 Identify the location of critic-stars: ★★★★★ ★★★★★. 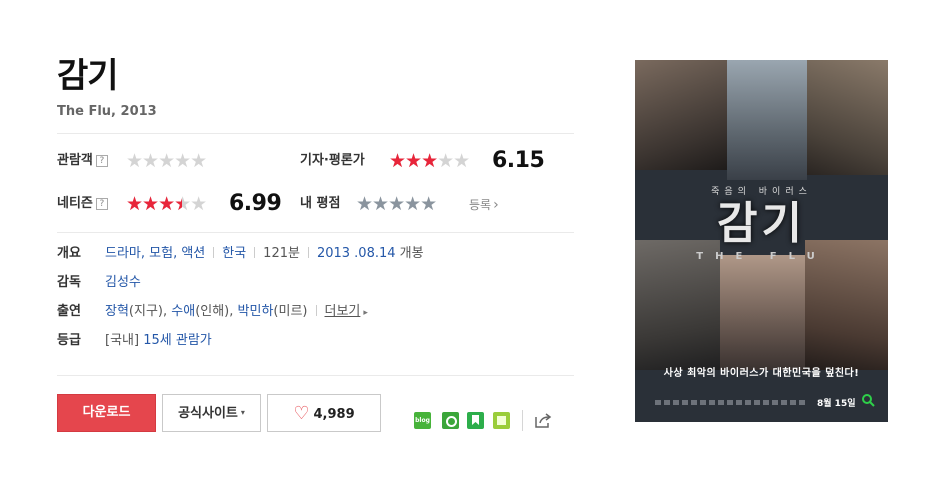
(429, 161).